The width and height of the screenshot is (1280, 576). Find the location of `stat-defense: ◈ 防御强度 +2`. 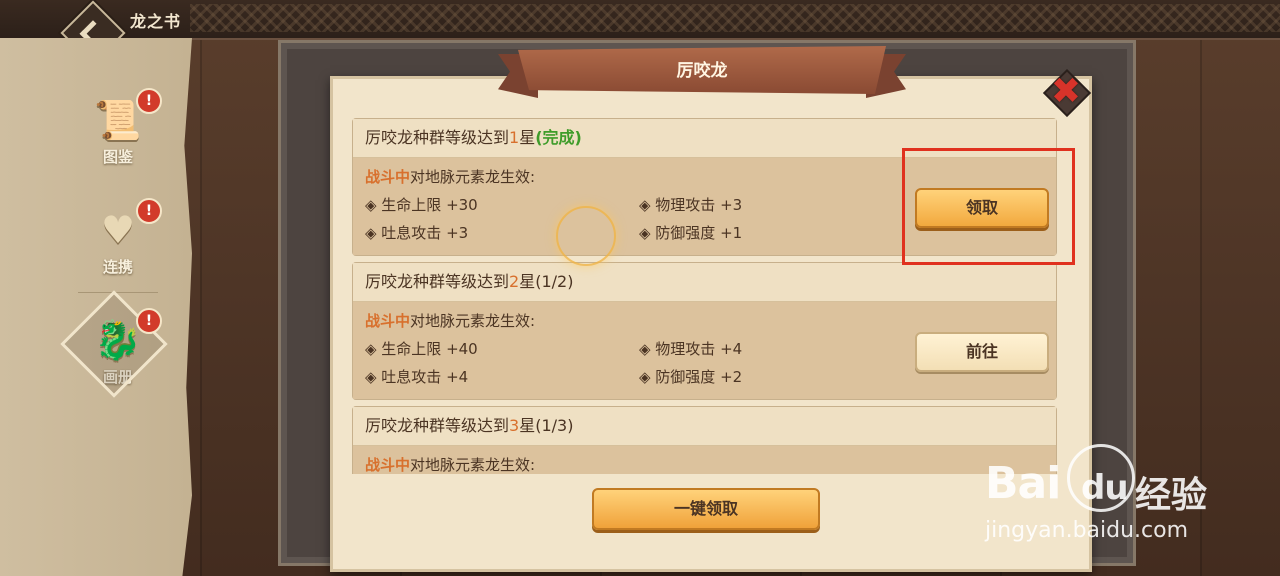

stat-defense: ◈ 防御强度 +2 is located at coordinates (691, 377).